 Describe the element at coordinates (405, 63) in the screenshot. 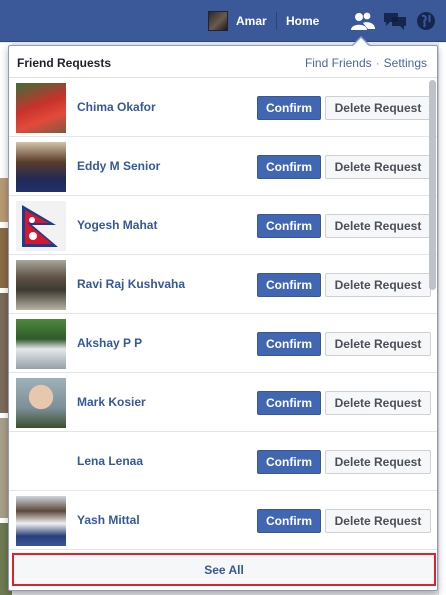

I see `settings-link: Settings` at that location.